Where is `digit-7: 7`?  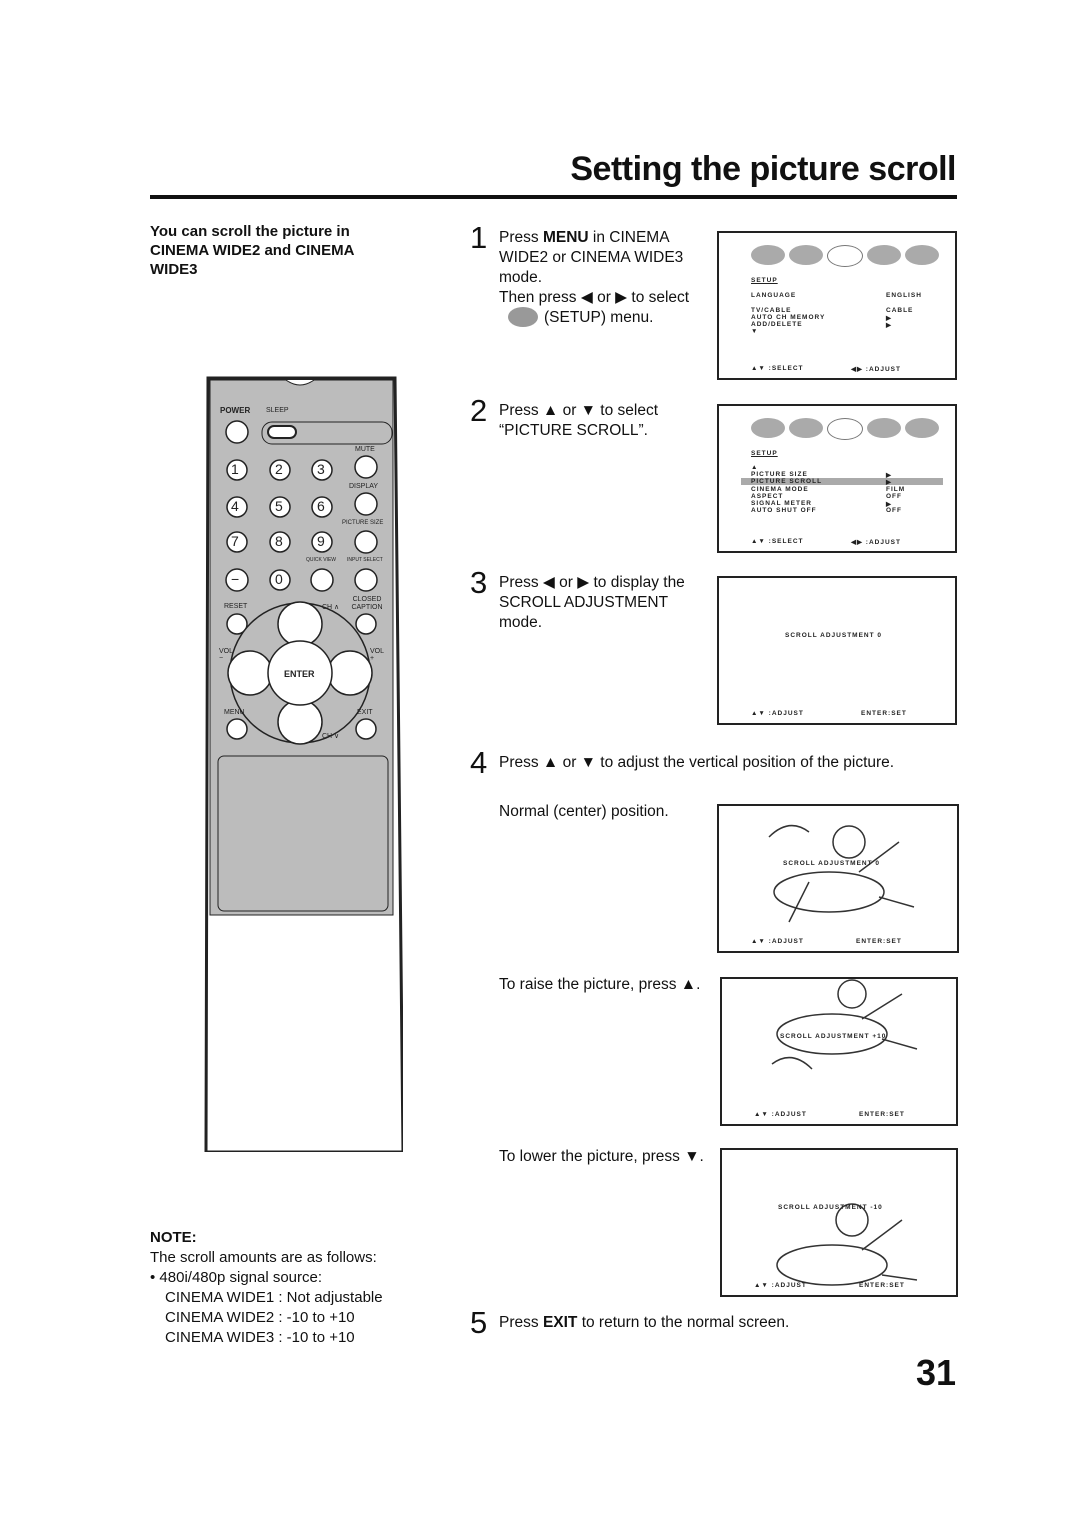
digit-7: 7 is located at coordinates (235, 541).